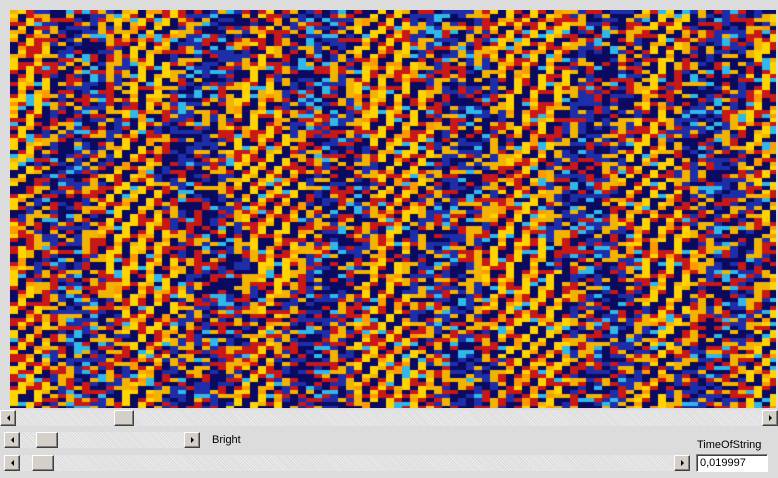  Describe the element at coordinates (124, 418) in the screenshot. I see `scroll-thumb` at that location.